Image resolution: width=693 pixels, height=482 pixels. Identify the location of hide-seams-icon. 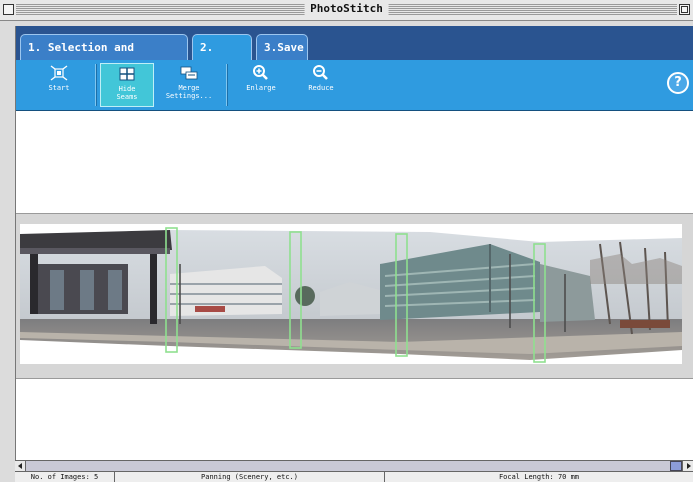
(127, 74).